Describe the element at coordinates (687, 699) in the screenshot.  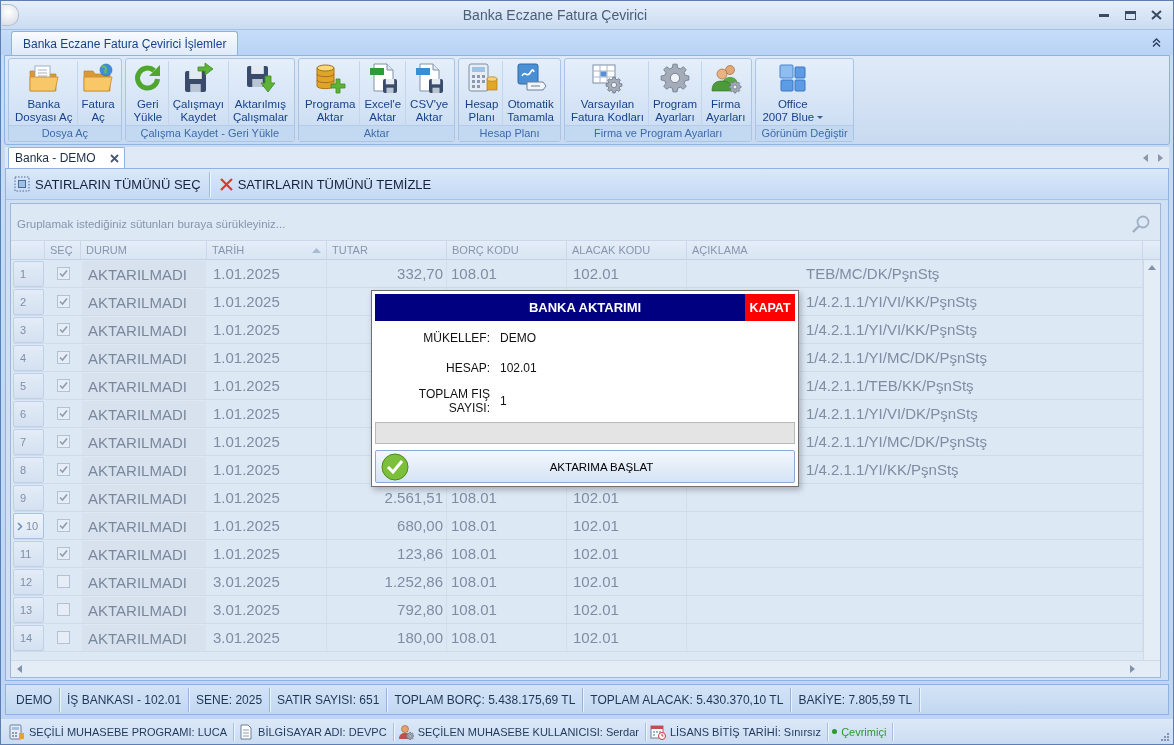
I see `status-item: TOPLAM ALACAK: 5.430.370,10 TL` at that location.